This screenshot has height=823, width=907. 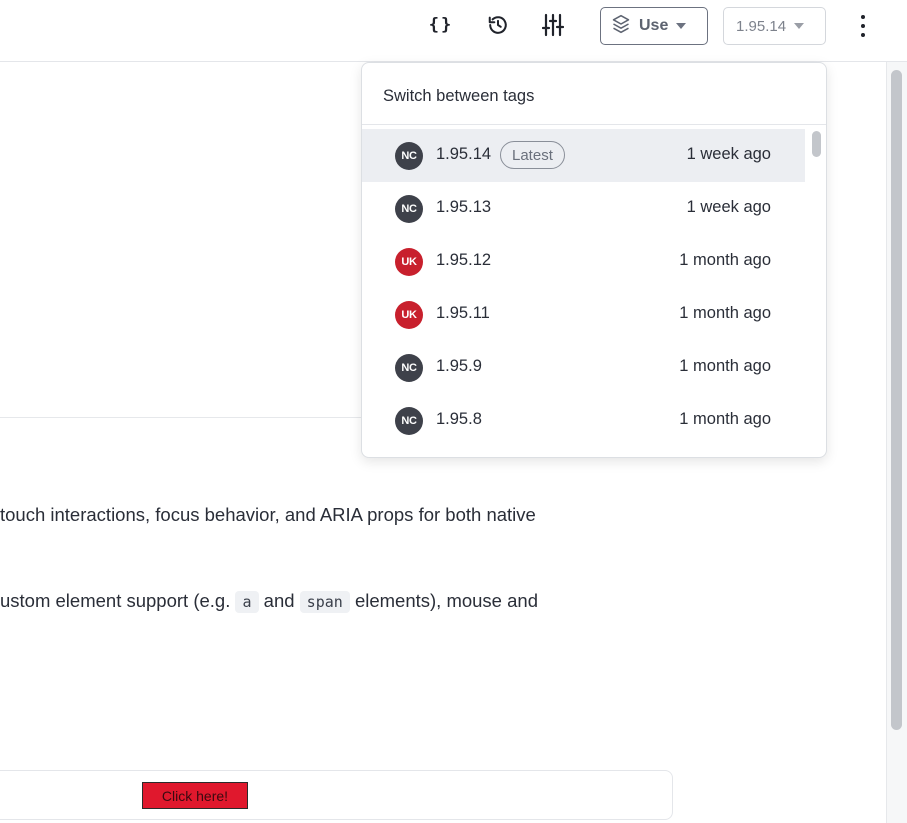 What do you see at coordinates (463, 313) in the screenshot?
I see `tag-name: 1.95.11` at bounding box center [463, 313].